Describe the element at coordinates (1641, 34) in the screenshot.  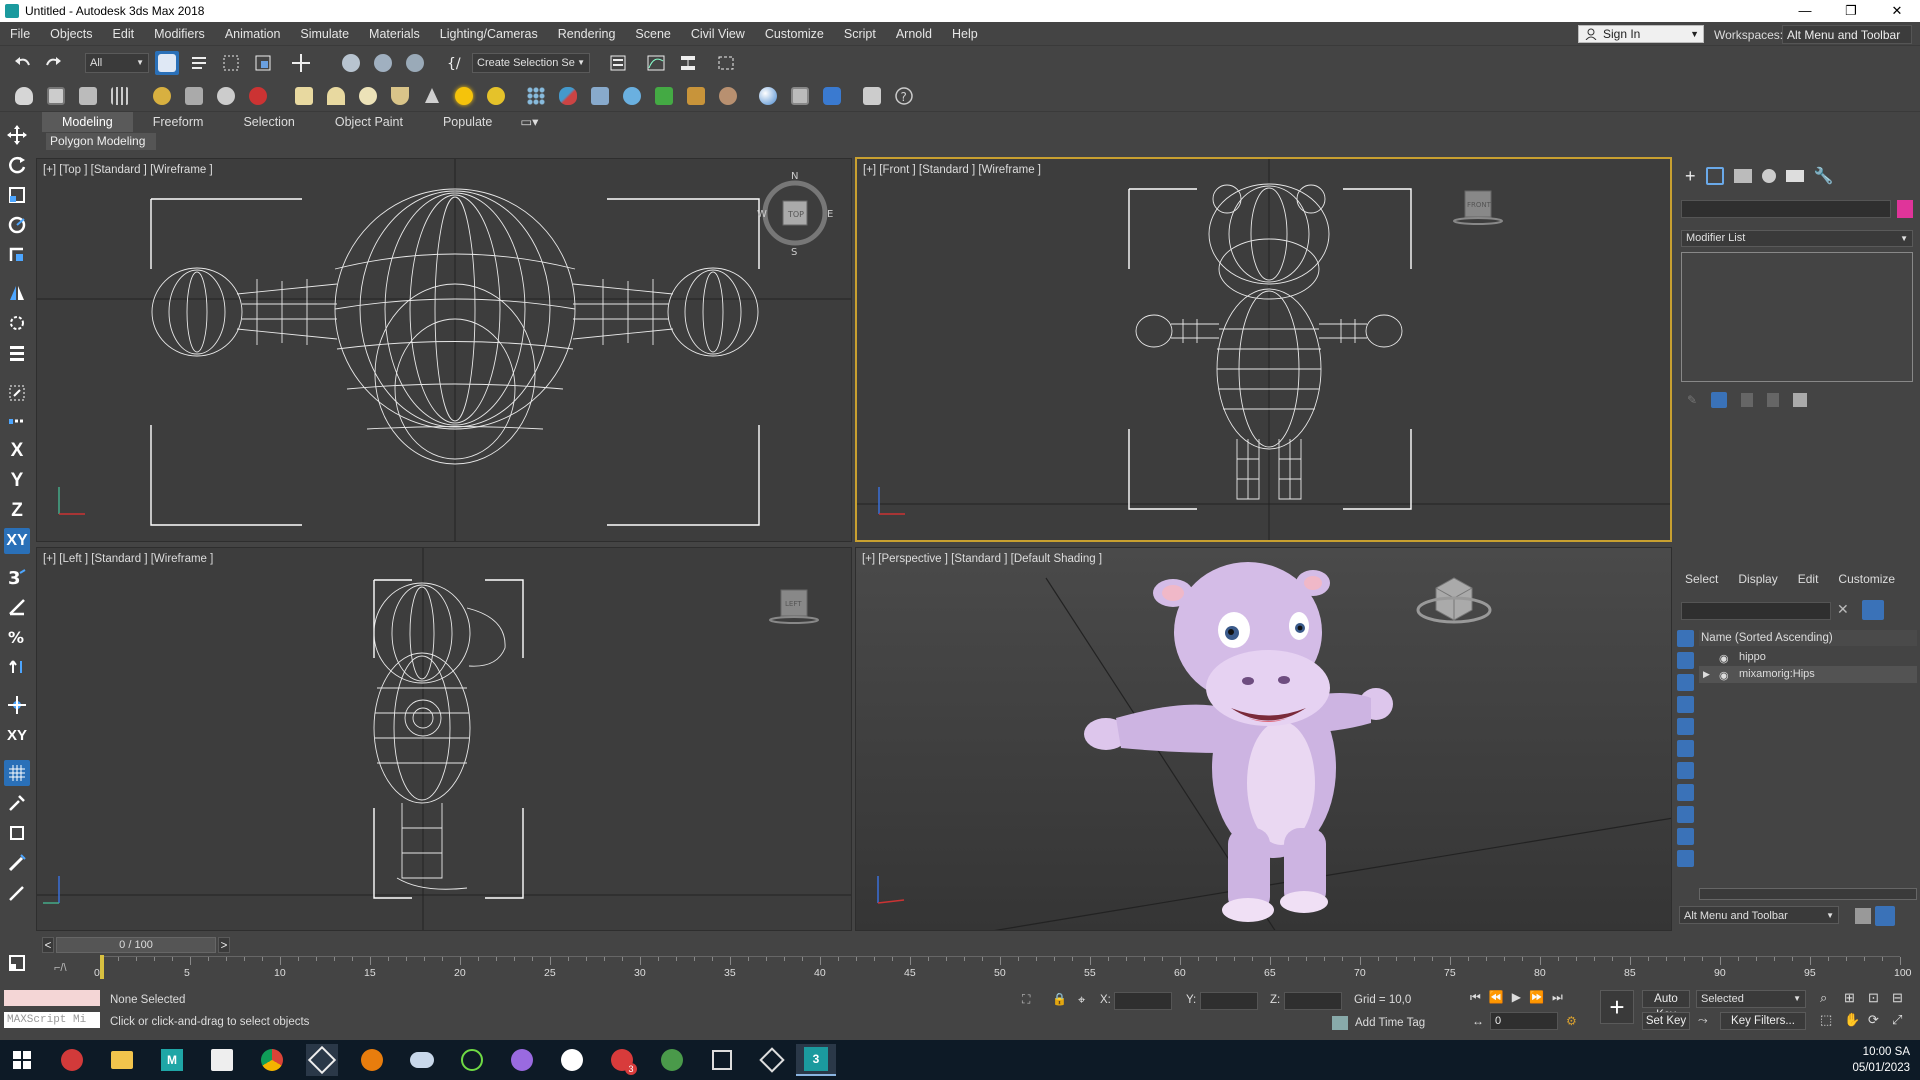
I see `sign-in-dropdown: Sign In ▼` at that location.